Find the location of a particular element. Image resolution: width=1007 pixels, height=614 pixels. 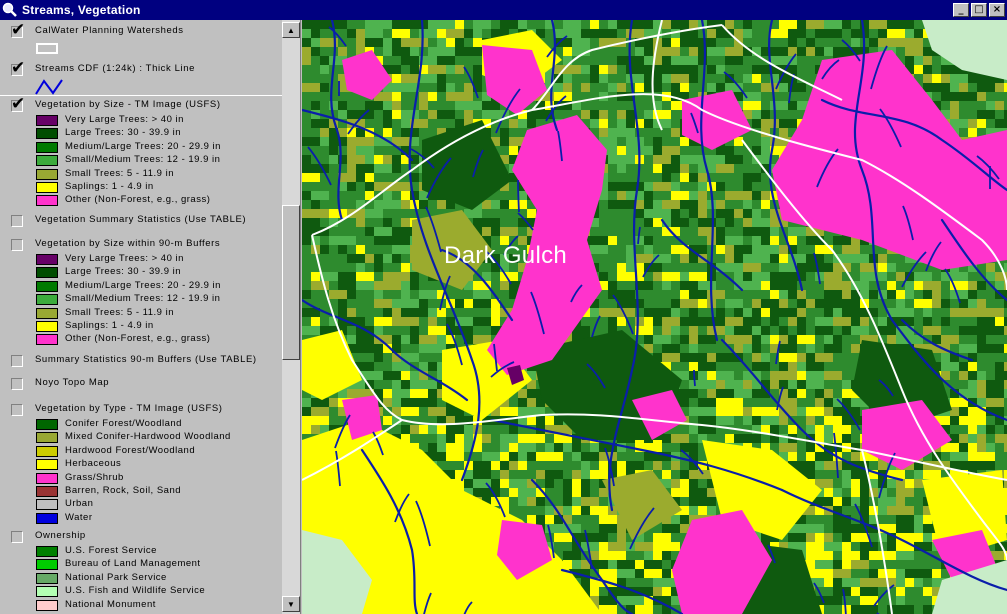

legend-class-item: Saplings: 1 - 4.9 in is located at coordinates (141, 326).